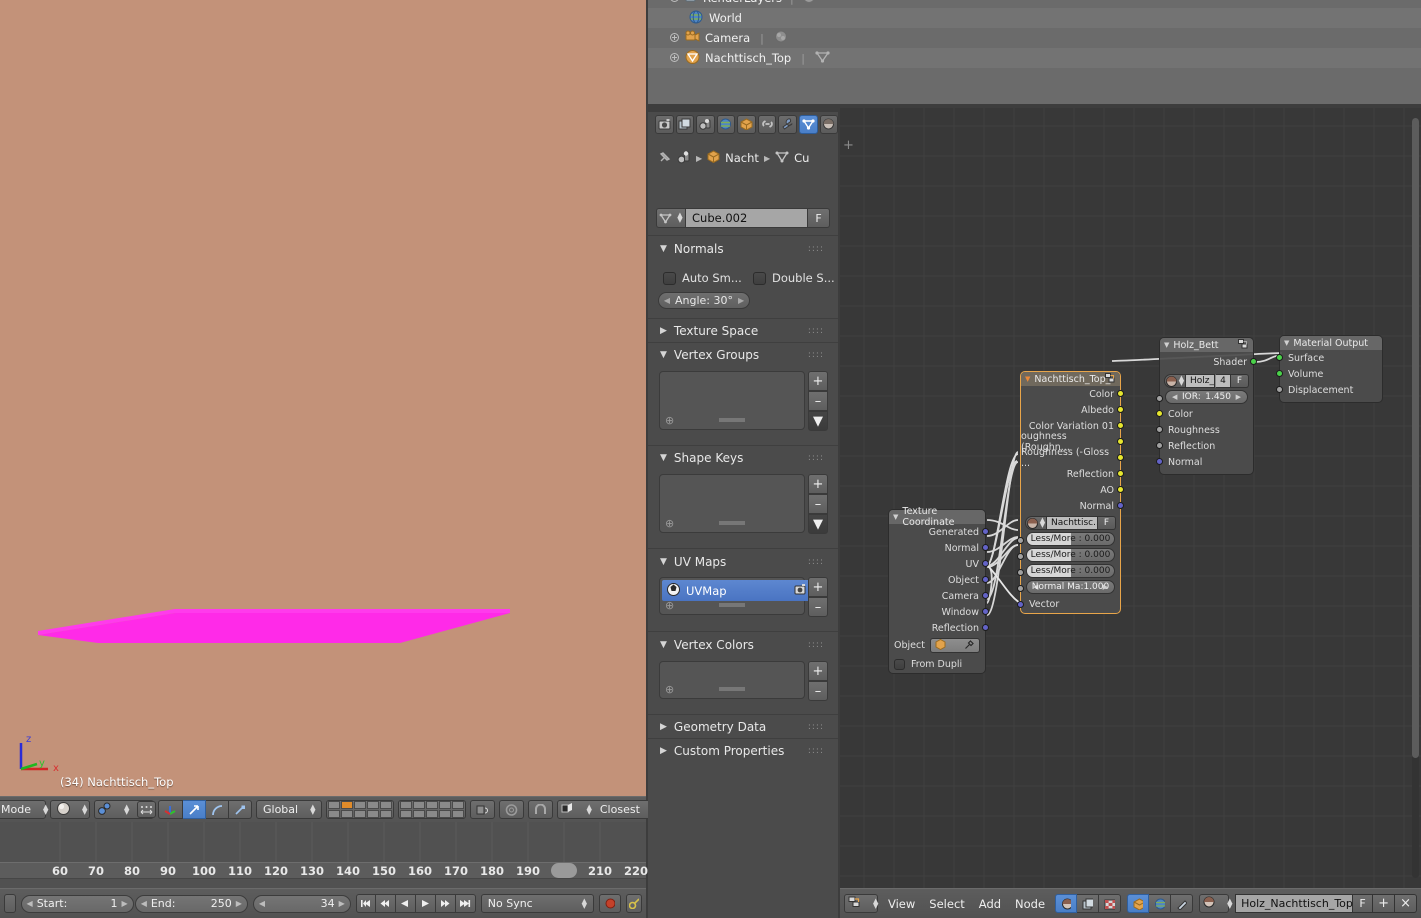 The height and width of the screenshot is (918, 1421). I want to click on transport-controls, so click(415, 903).